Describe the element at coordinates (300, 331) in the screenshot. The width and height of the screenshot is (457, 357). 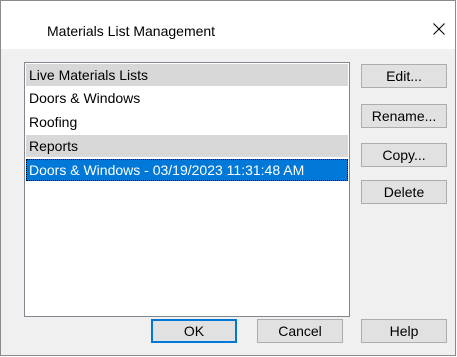
I see `cancel-button: Cancel` at that location.